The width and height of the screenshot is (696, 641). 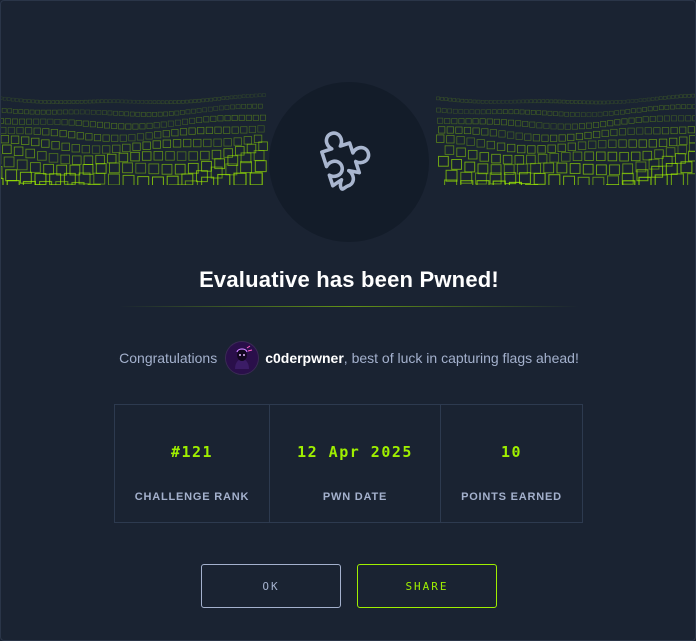 I want to click on puzzle-piece-icon, so click(x=345, y=161).